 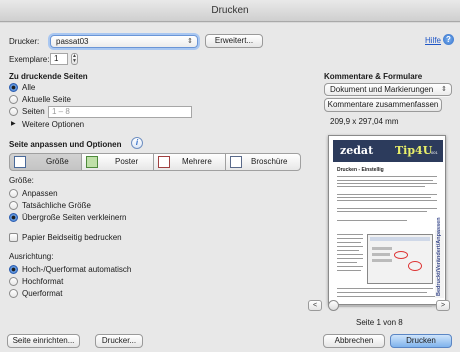 What do you see at coordinates (29, 59) in the screenshot?
I see `copies-label: Exemplare:` at bounding box center [29, 59].